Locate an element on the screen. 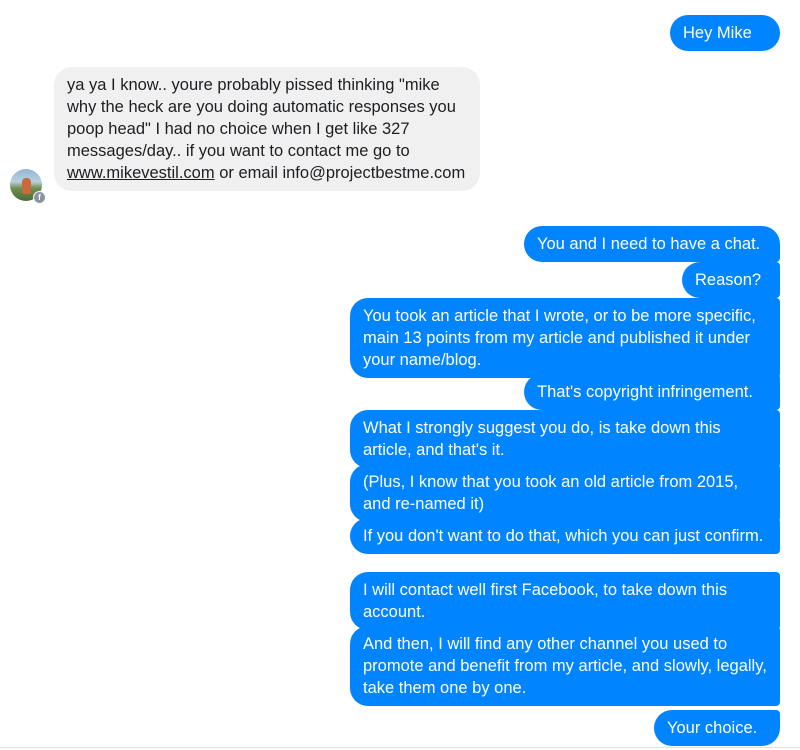 The height and width of the screenshot is (750, 800). website-link: www.mikevestil.com is located at coordinates (141, 173).